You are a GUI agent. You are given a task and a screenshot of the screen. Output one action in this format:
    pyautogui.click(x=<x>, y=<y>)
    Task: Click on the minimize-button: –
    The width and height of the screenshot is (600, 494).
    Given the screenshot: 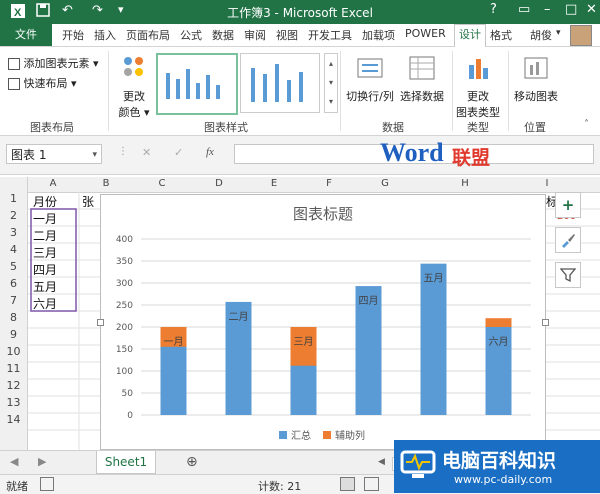 What is the action you would take?
    pyautogui.click(x=547, y=9)
    